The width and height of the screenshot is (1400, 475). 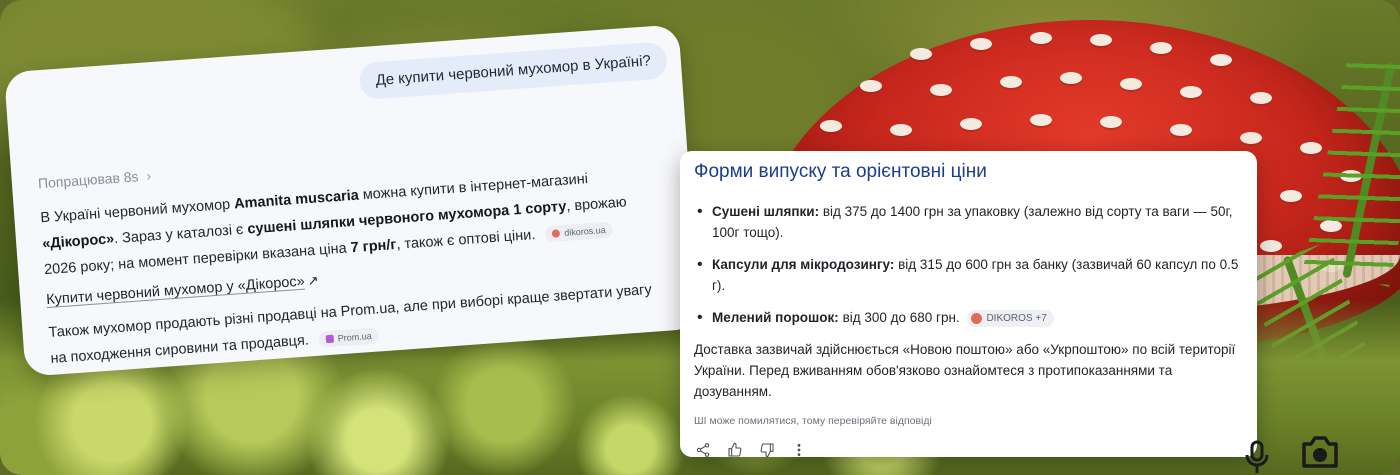 What do you see at coordinates (1369, 170) in the screenshot?
I see `fern-image` at bounding box center [1369, 170].